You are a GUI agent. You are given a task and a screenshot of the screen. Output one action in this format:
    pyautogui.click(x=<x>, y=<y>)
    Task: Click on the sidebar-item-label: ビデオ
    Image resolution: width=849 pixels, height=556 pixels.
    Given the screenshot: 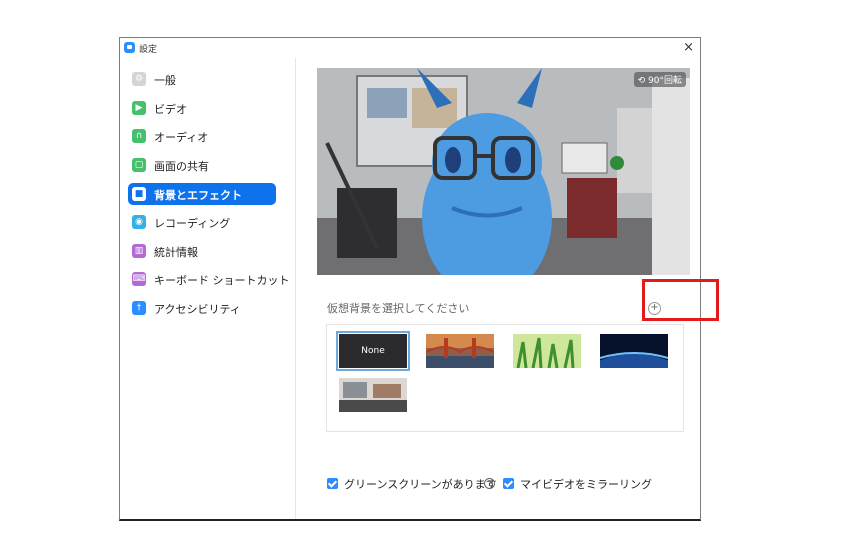 What is the action you would take?
    pyautogui.click(x=170, y=109)
    